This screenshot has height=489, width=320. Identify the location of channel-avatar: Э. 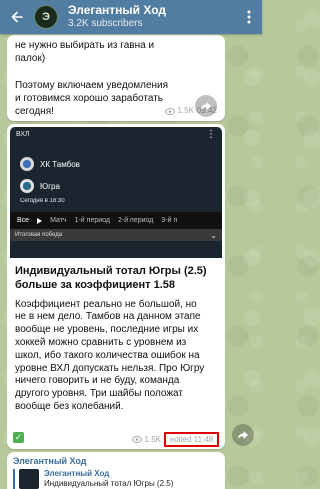
(46, 17).